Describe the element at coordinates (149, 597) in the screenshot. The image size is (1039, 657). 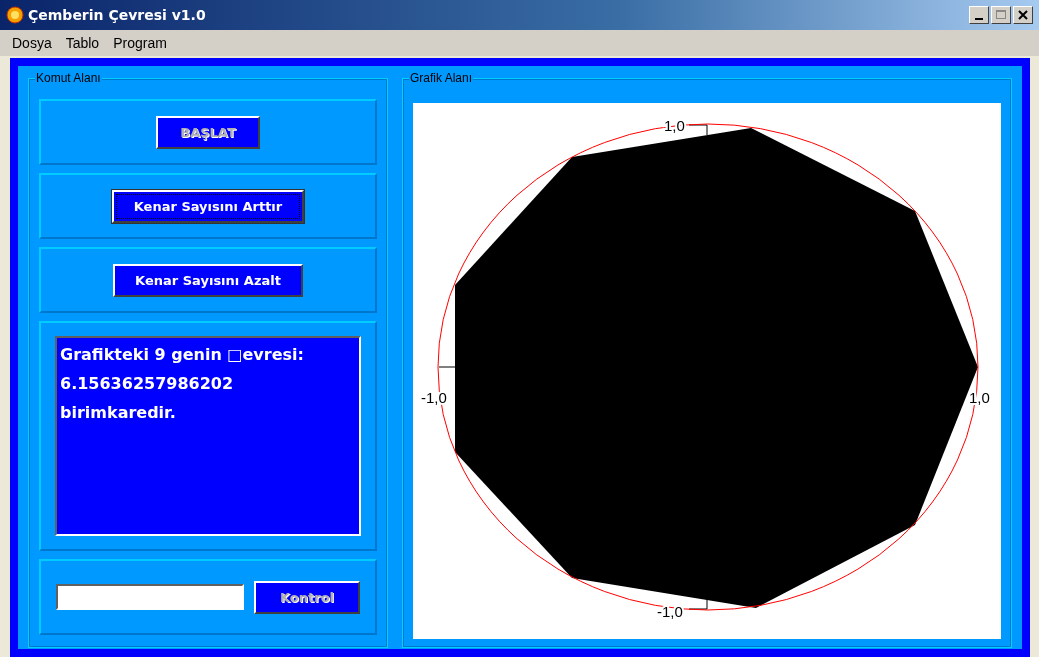
I see `answer-field` at that location.